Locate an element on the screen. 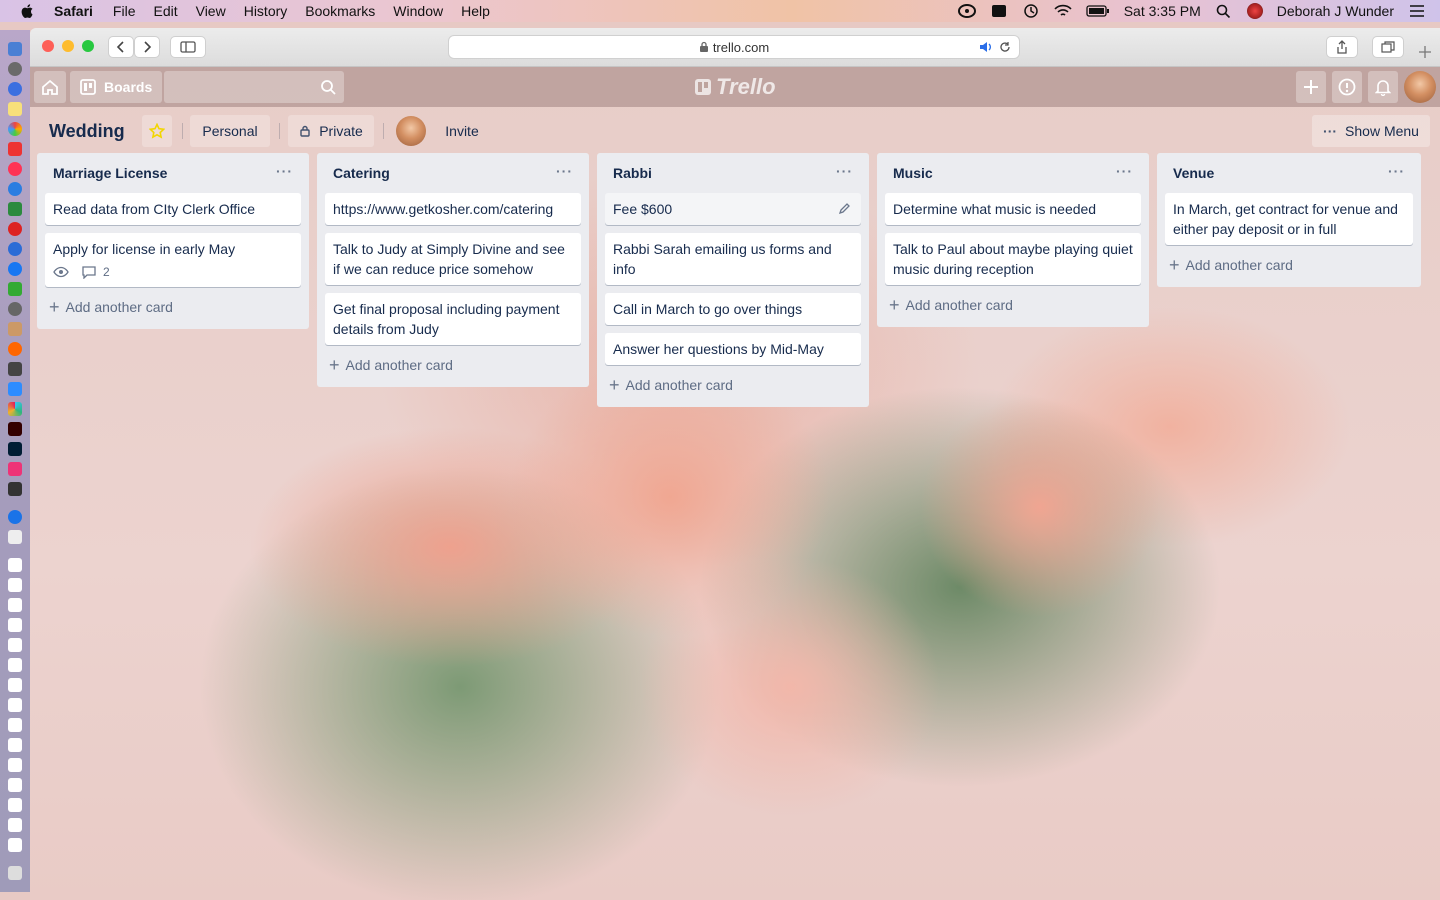 The width and height of the screenshot is (1440, 900). search-input is located at coordinates (254, 87).